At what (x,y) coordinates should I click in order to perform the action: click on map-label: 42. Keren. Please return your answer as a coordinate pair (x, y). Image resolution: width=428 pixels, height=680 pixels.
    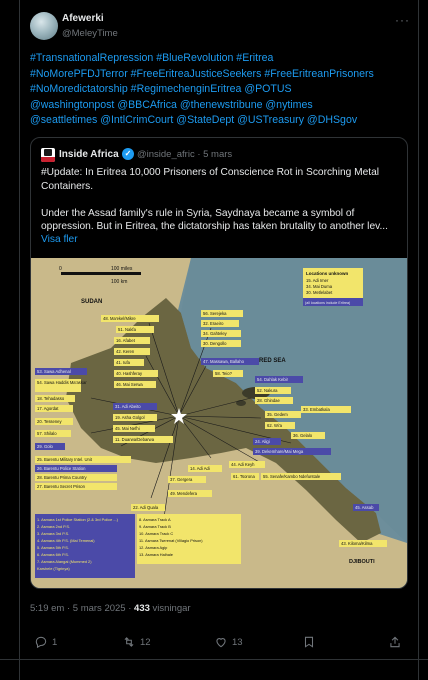
    Looking at the image, I should click on (125, 351).